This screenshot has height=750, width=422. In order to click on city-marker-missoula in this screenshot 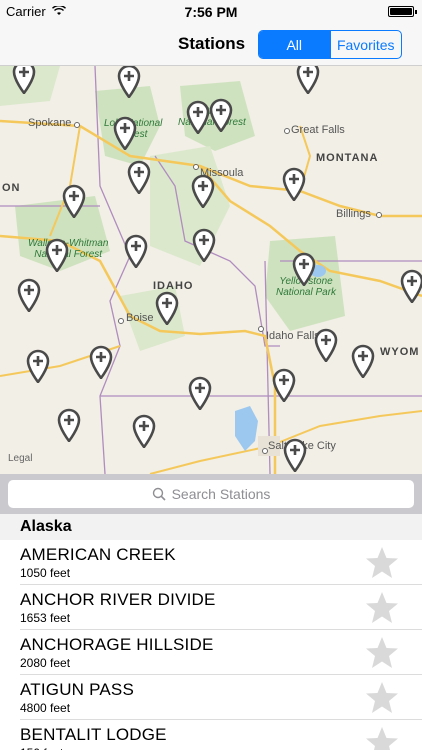, I will do `click(196, 167)`.